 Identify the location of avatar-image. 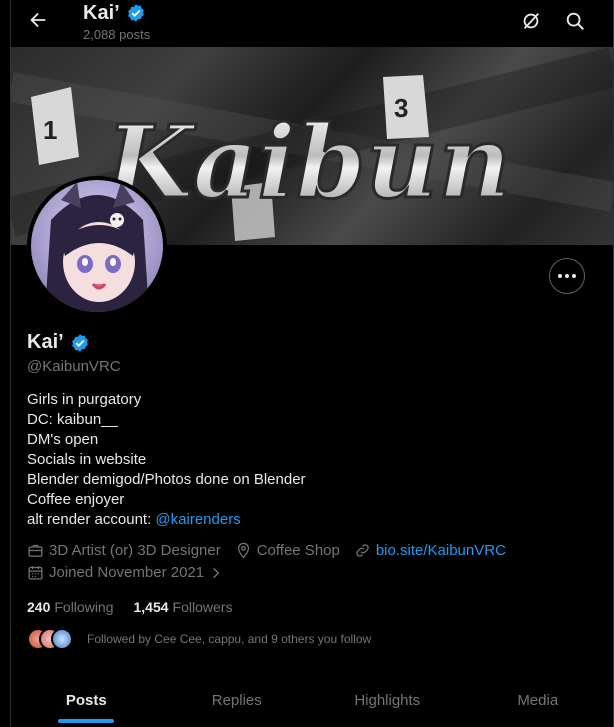
(97, 246).